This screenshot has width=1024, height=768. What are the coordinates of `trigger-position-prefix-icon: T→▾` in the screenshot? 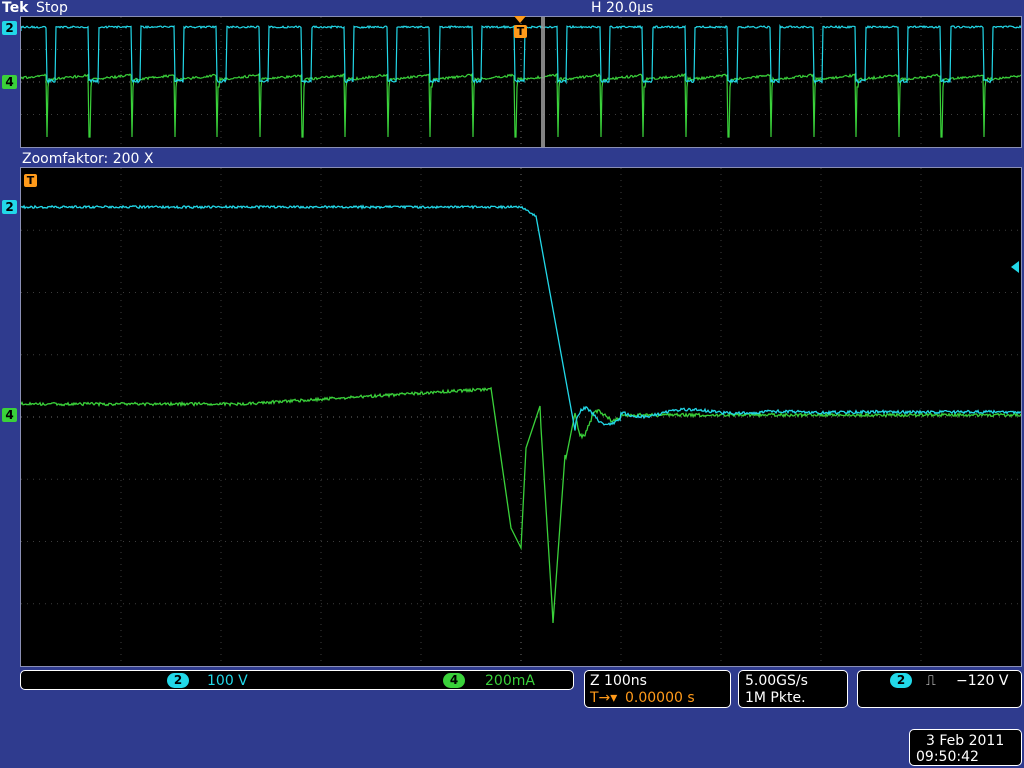 It's located at (603, 698).